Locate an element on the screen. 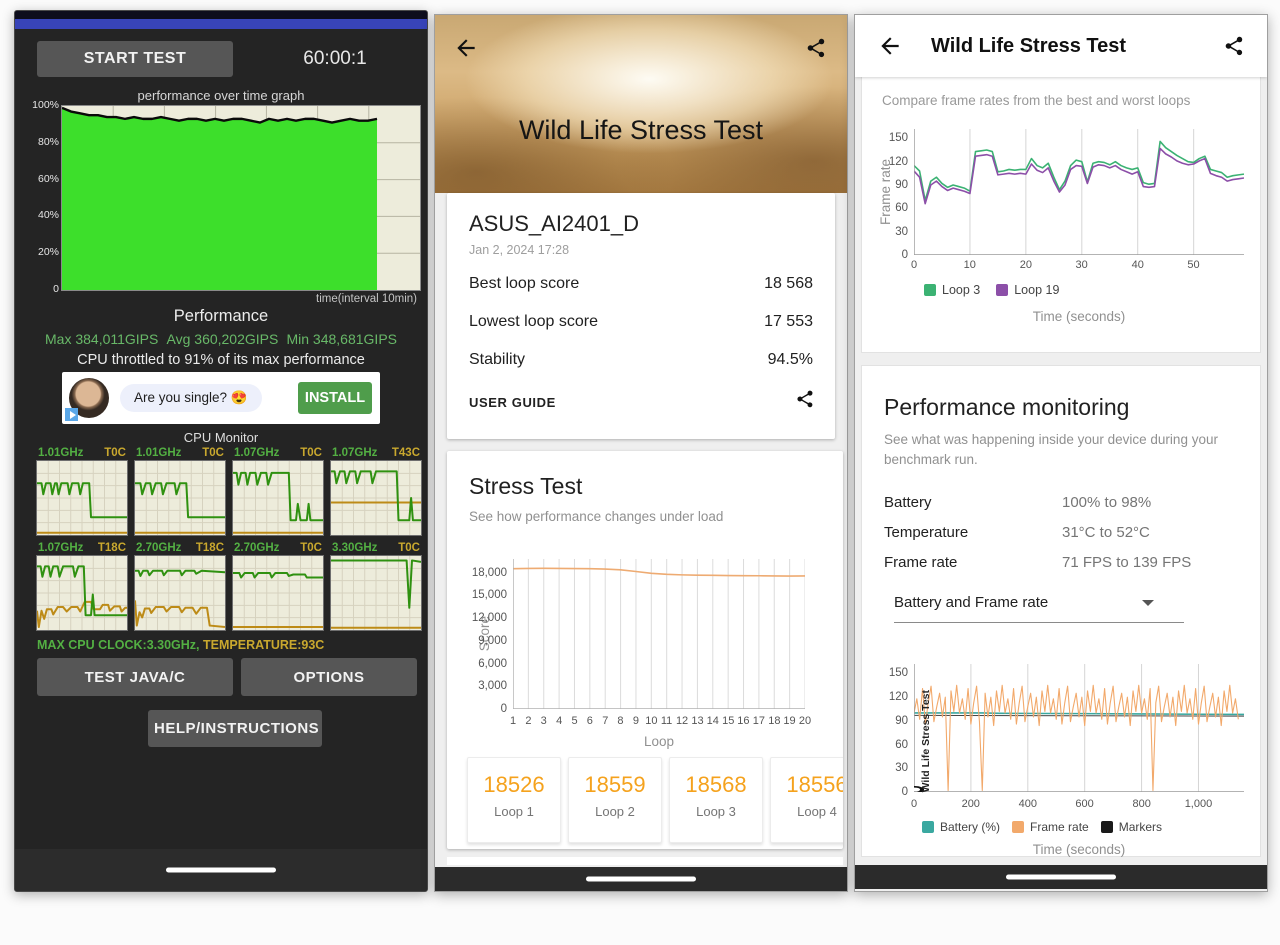 This screenshot has height=945, width=1280. cpu-core-6: 2.70GHz T0C is located at coordinates (278, 585).